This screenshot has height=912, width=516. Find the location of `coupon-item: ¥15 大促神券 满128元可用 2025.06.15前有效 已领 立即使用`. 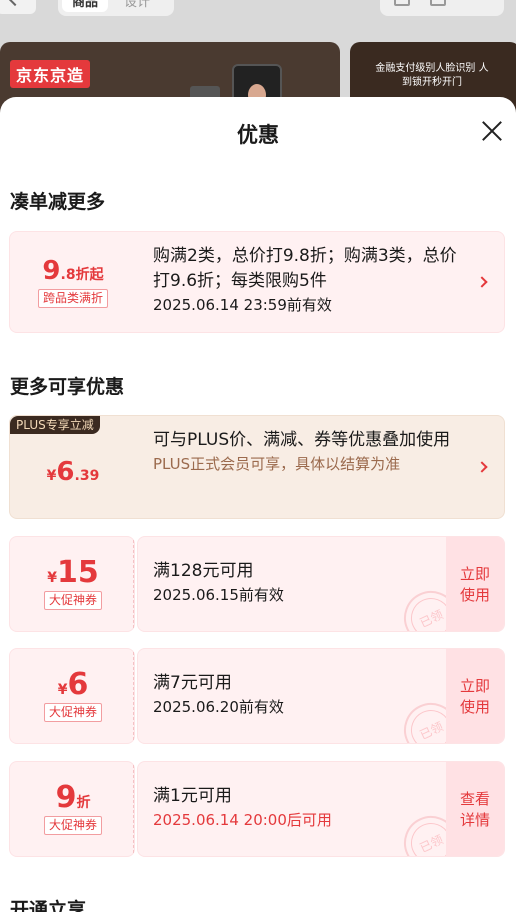

coupon-item: ¥15 大促神券 满128元可用 2025.06.15前有效 已领 立即使用 is located at coordinates (257, 584).